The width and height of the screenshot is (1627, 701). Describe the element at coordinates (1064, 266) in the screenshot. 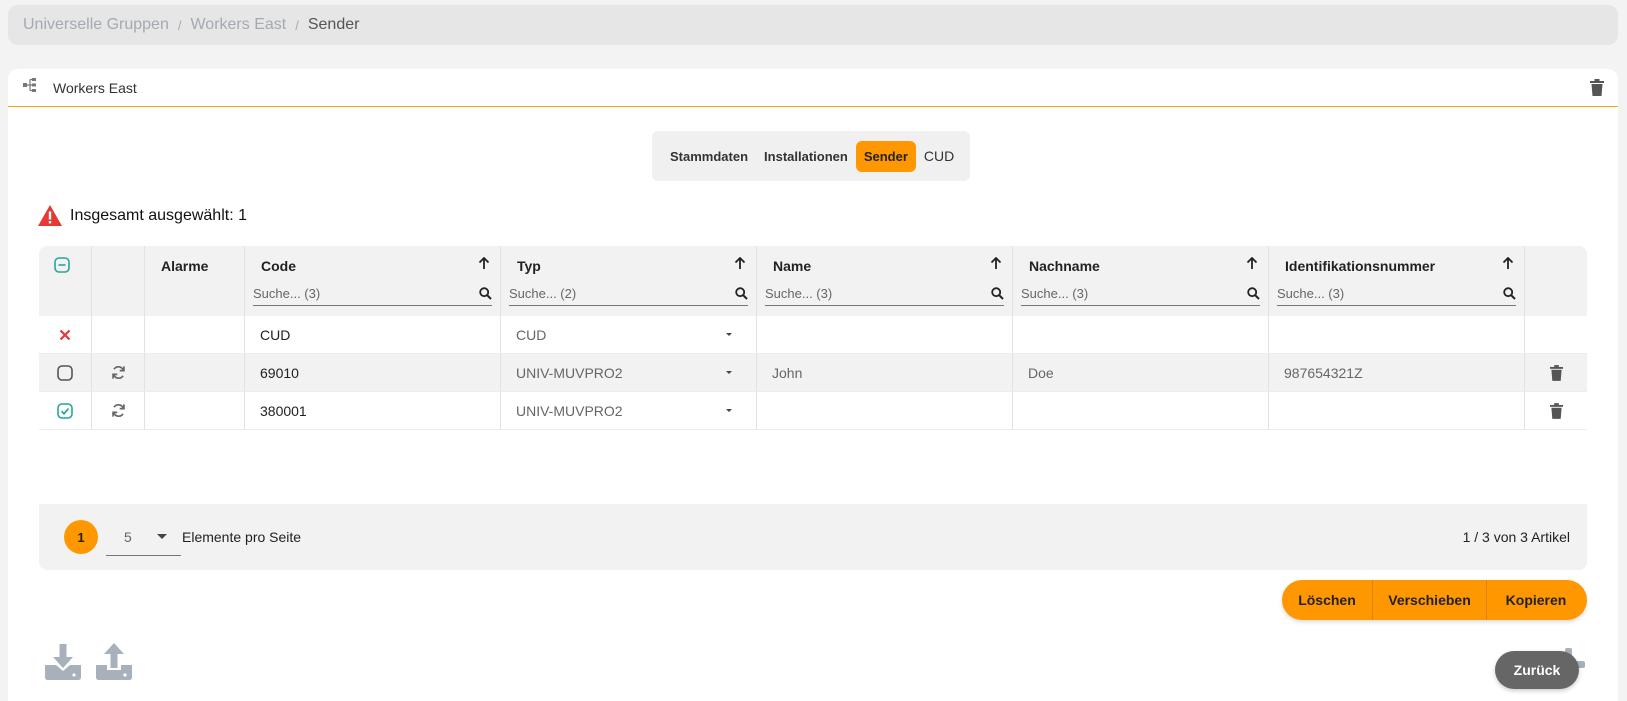

I see `column-label-nachname: Nachname` at that location.